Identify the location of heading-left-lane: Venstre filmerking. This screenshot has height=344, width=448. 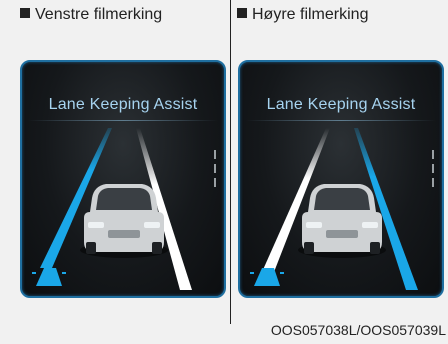
(91, 15).